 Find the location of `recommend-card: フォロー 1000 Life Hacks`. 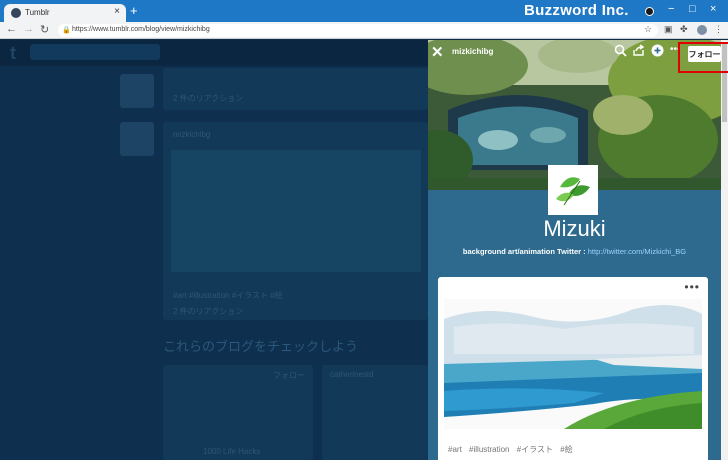

recommend-card: フォロー 1000 Life Hacks is located at coordinates (238, 412).